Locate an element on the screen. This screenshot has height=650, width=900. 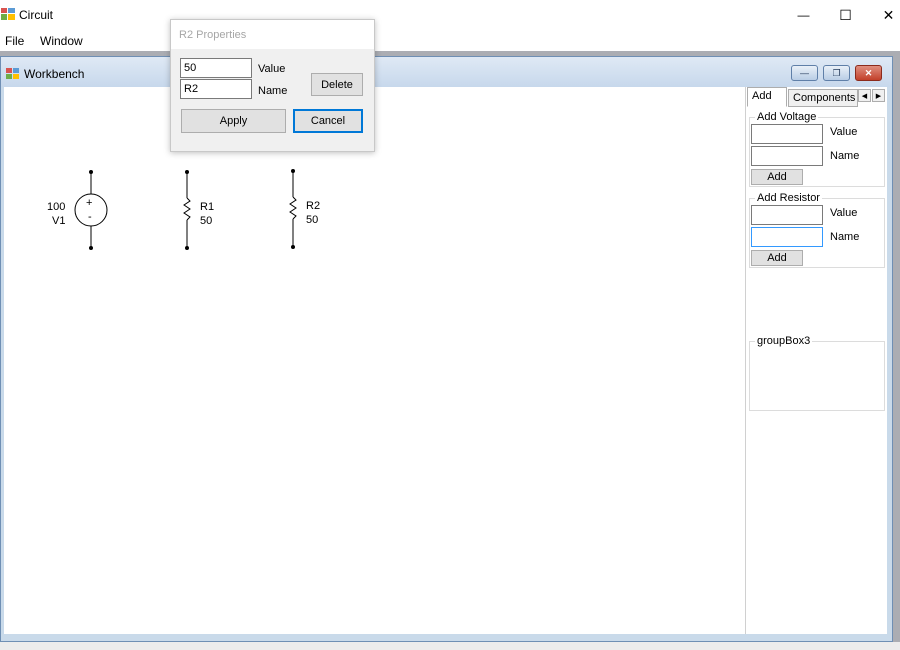
add-voltage-button: Add is located at coordinates (777, 177).